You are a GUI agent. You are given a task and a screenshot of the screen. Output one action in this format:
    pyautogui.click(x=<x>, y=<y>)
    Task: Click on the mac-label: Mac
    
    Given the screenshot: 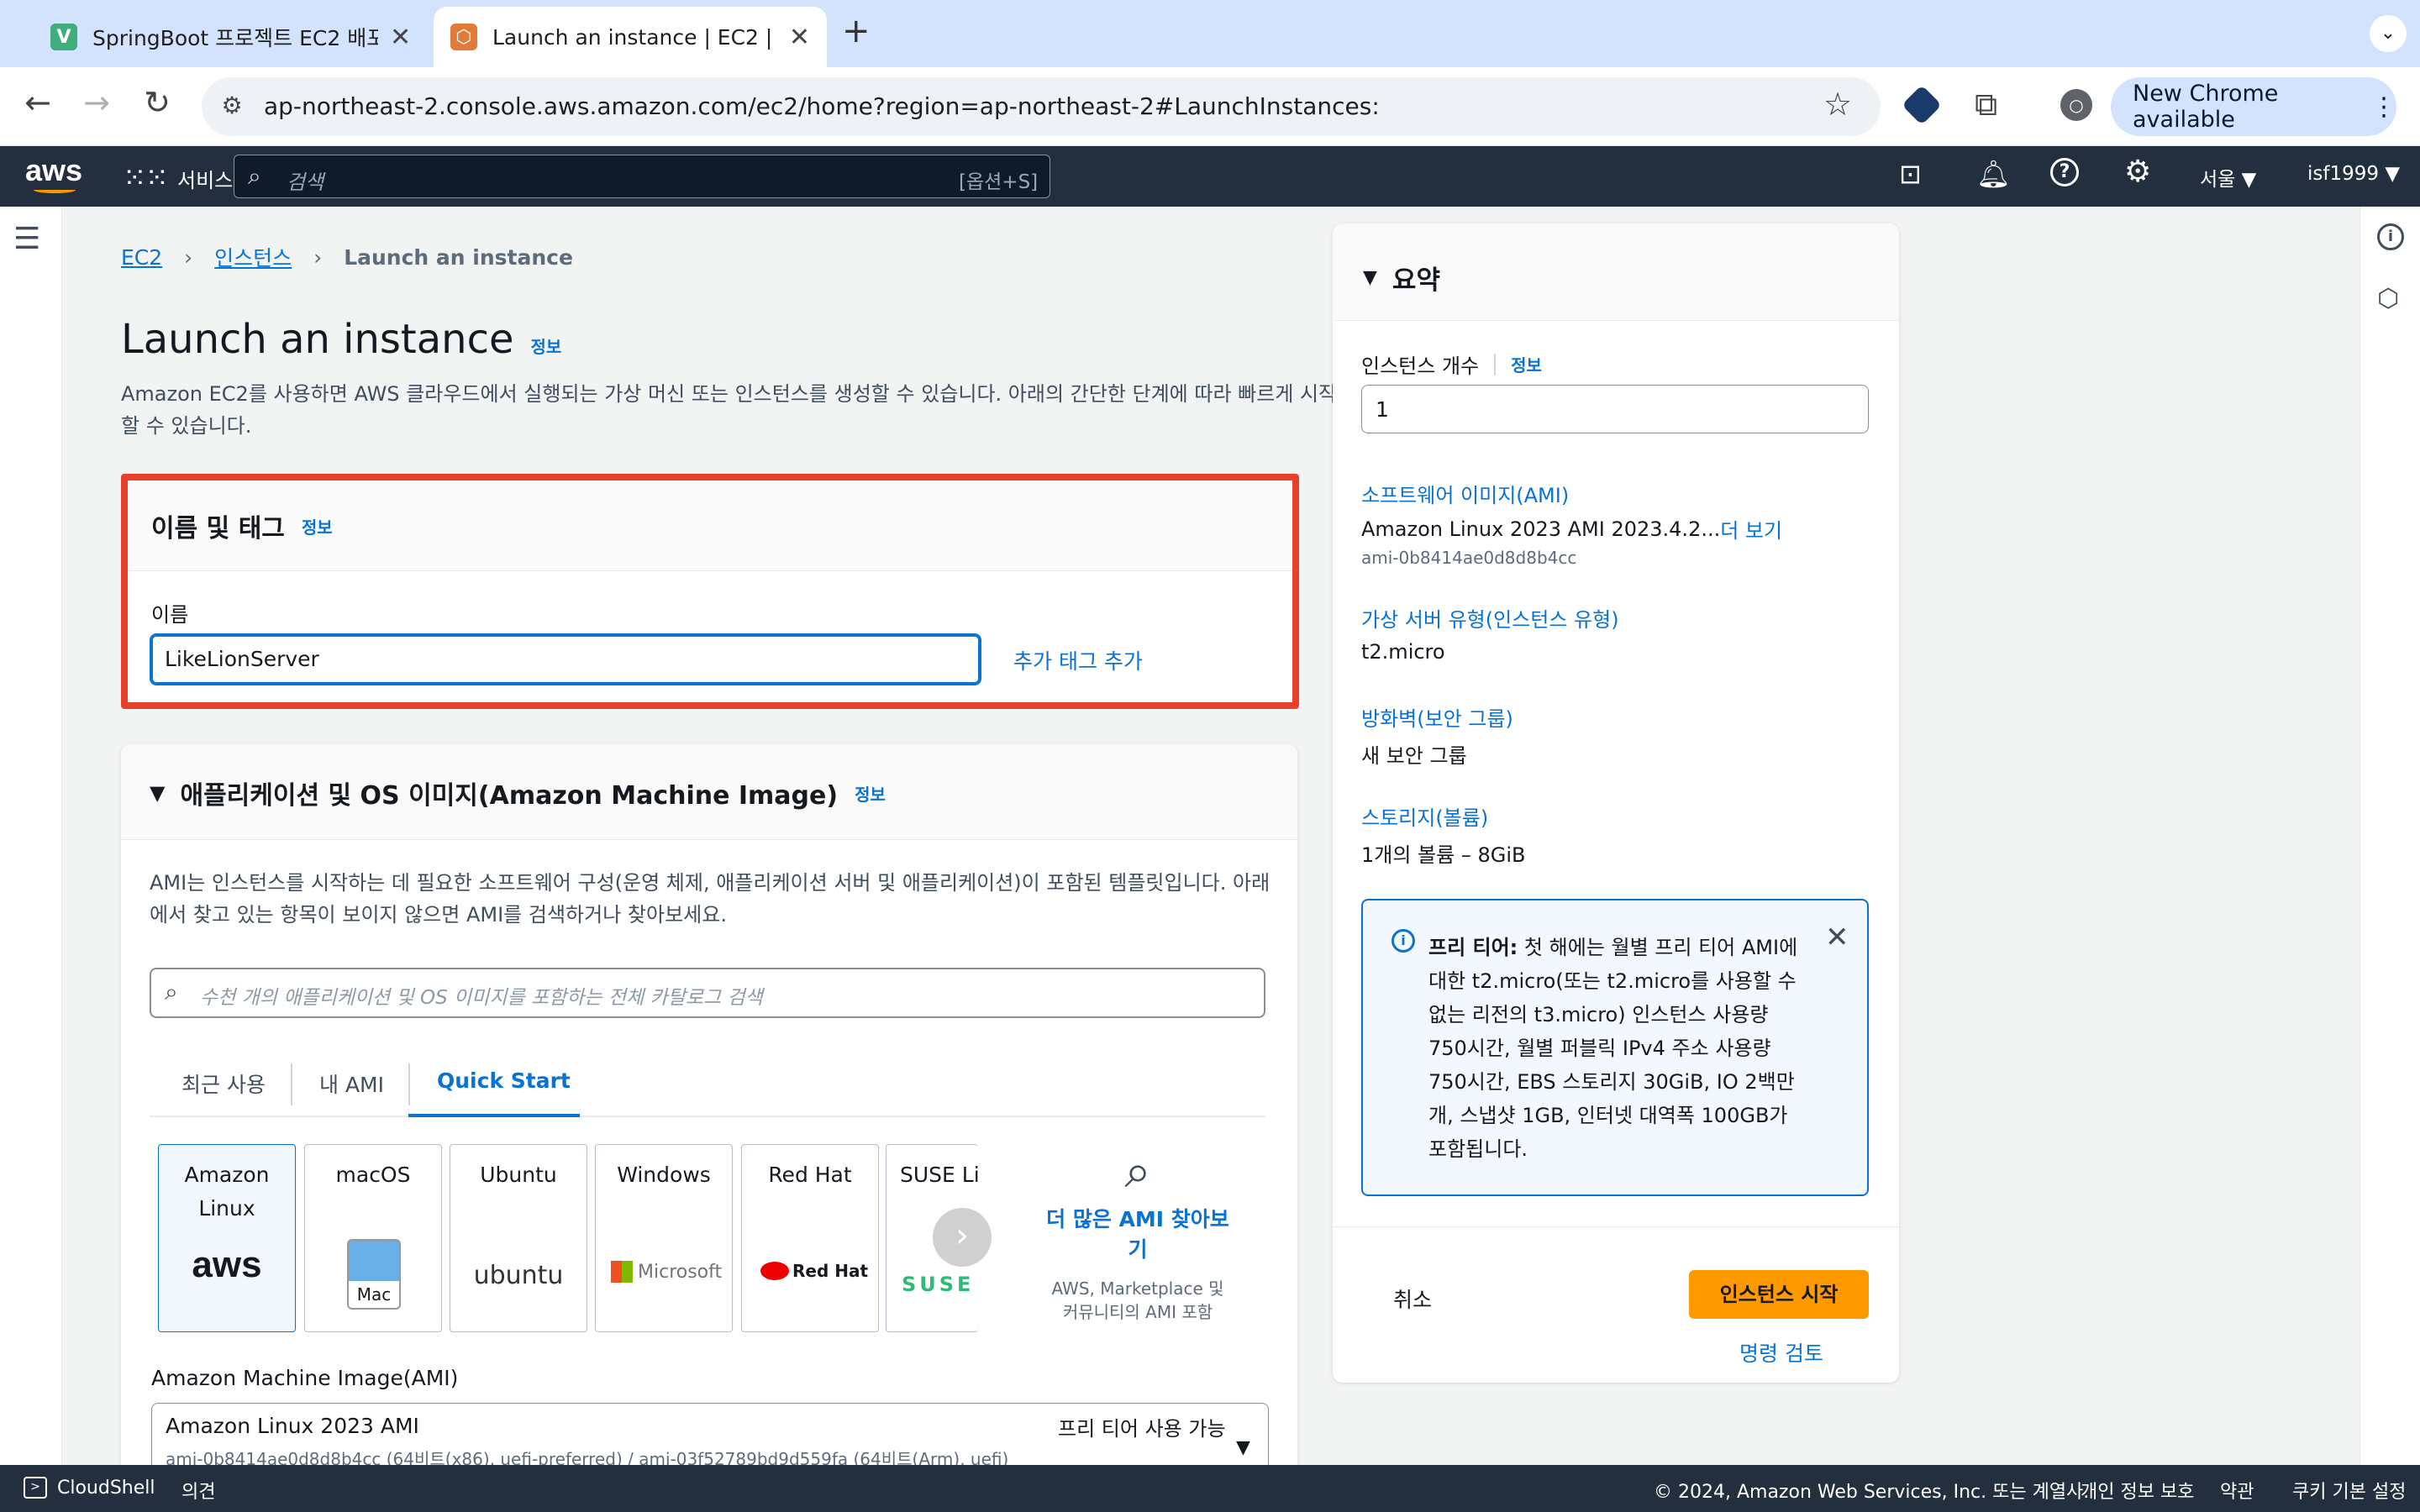 What is the action you would take?
    pyautogui.click(x=374, y=1294)
    